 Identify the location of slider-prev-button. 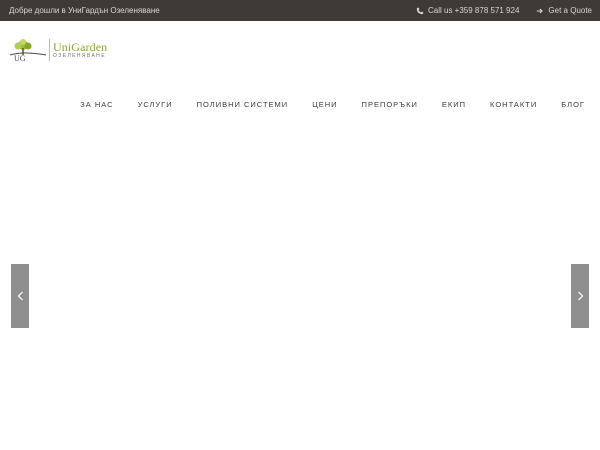
(20, 296).